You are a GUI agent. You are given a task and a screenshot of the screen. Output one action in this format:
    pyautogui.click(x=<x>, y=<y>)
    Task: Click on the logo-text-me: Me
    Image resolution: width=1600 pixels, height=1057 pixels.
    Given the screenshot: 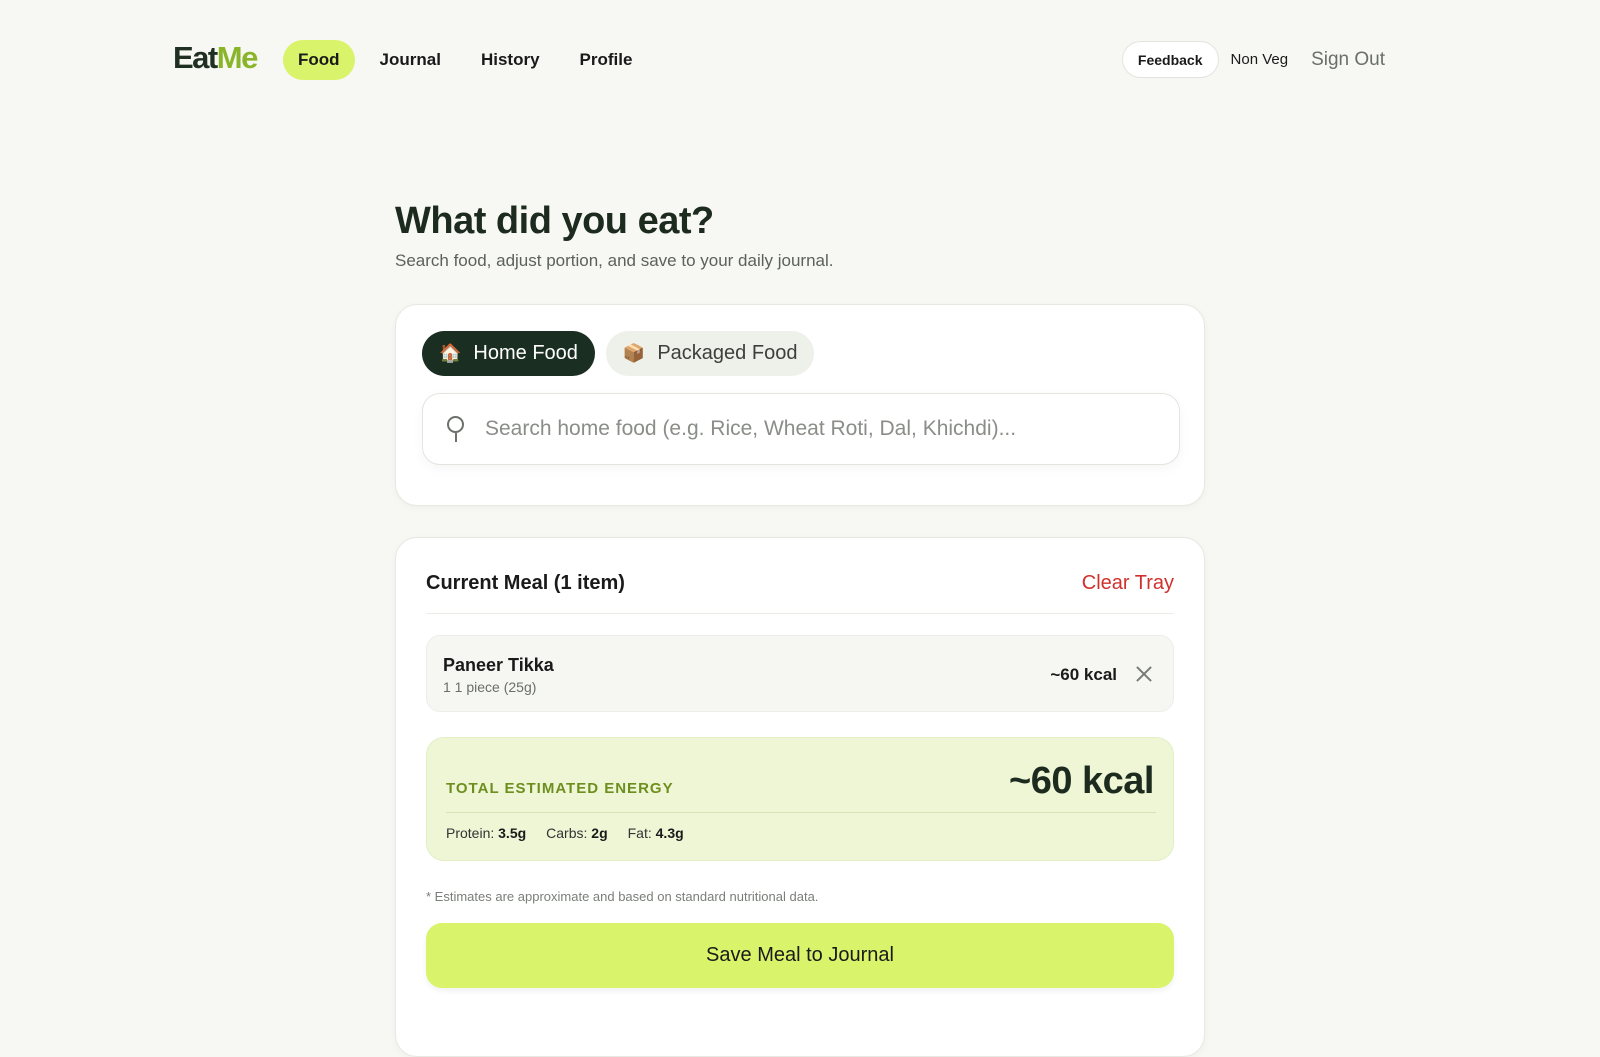 What is the action you would take?
    pyautogui.click(x=237, y=57)
    